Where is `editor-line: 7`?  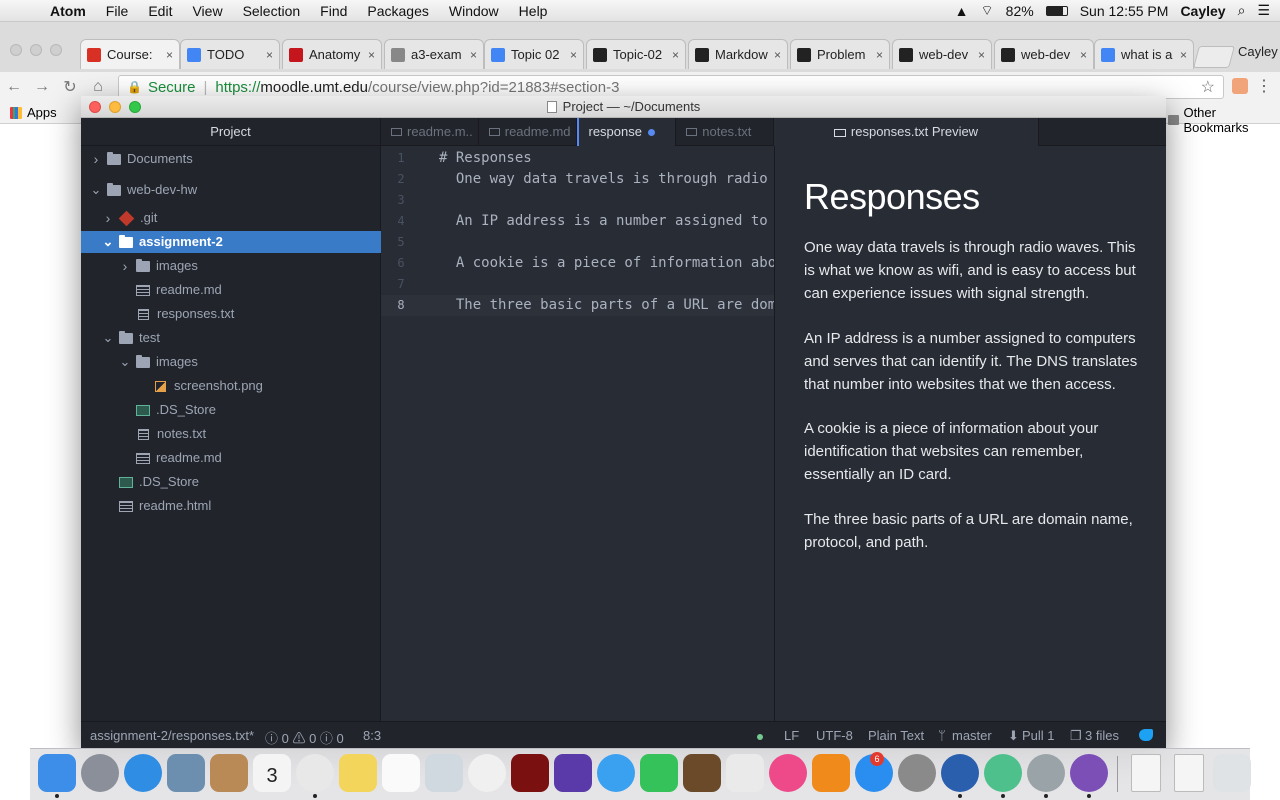 editor-line: 7 is located at coordinates (577, 284).